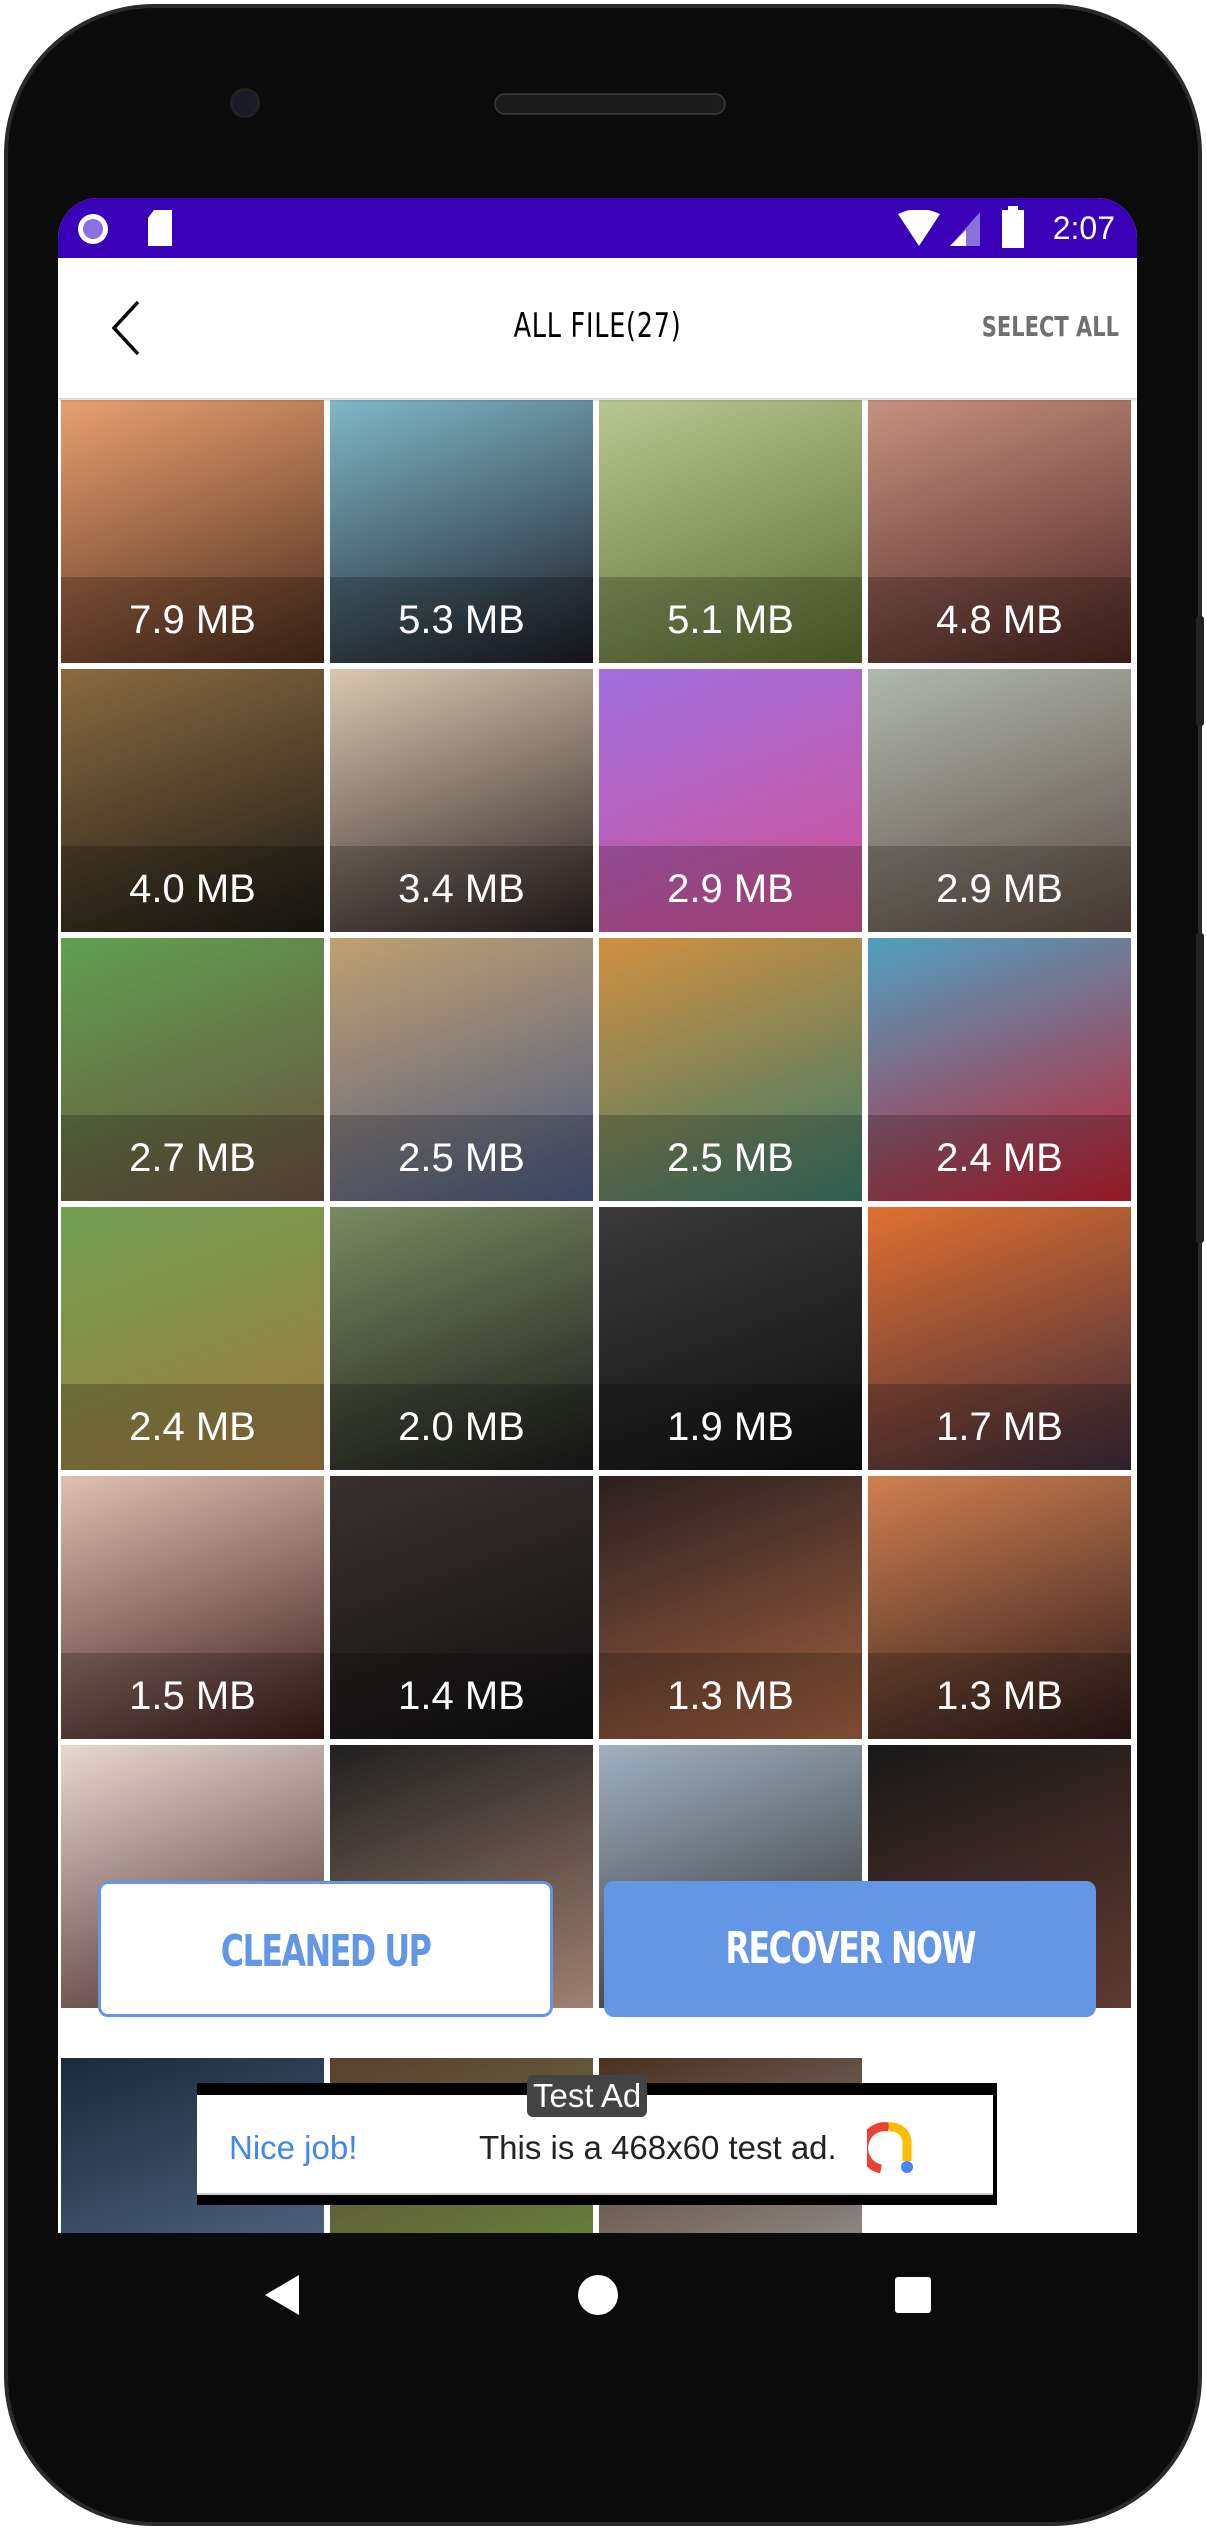 The height and width of the screenshot is (2533, 1206). What do you see at coordinates (730, 1427) in the screenshot?
I see `file-size-label: 1.9 MB` at bounding box center [730, 1427].